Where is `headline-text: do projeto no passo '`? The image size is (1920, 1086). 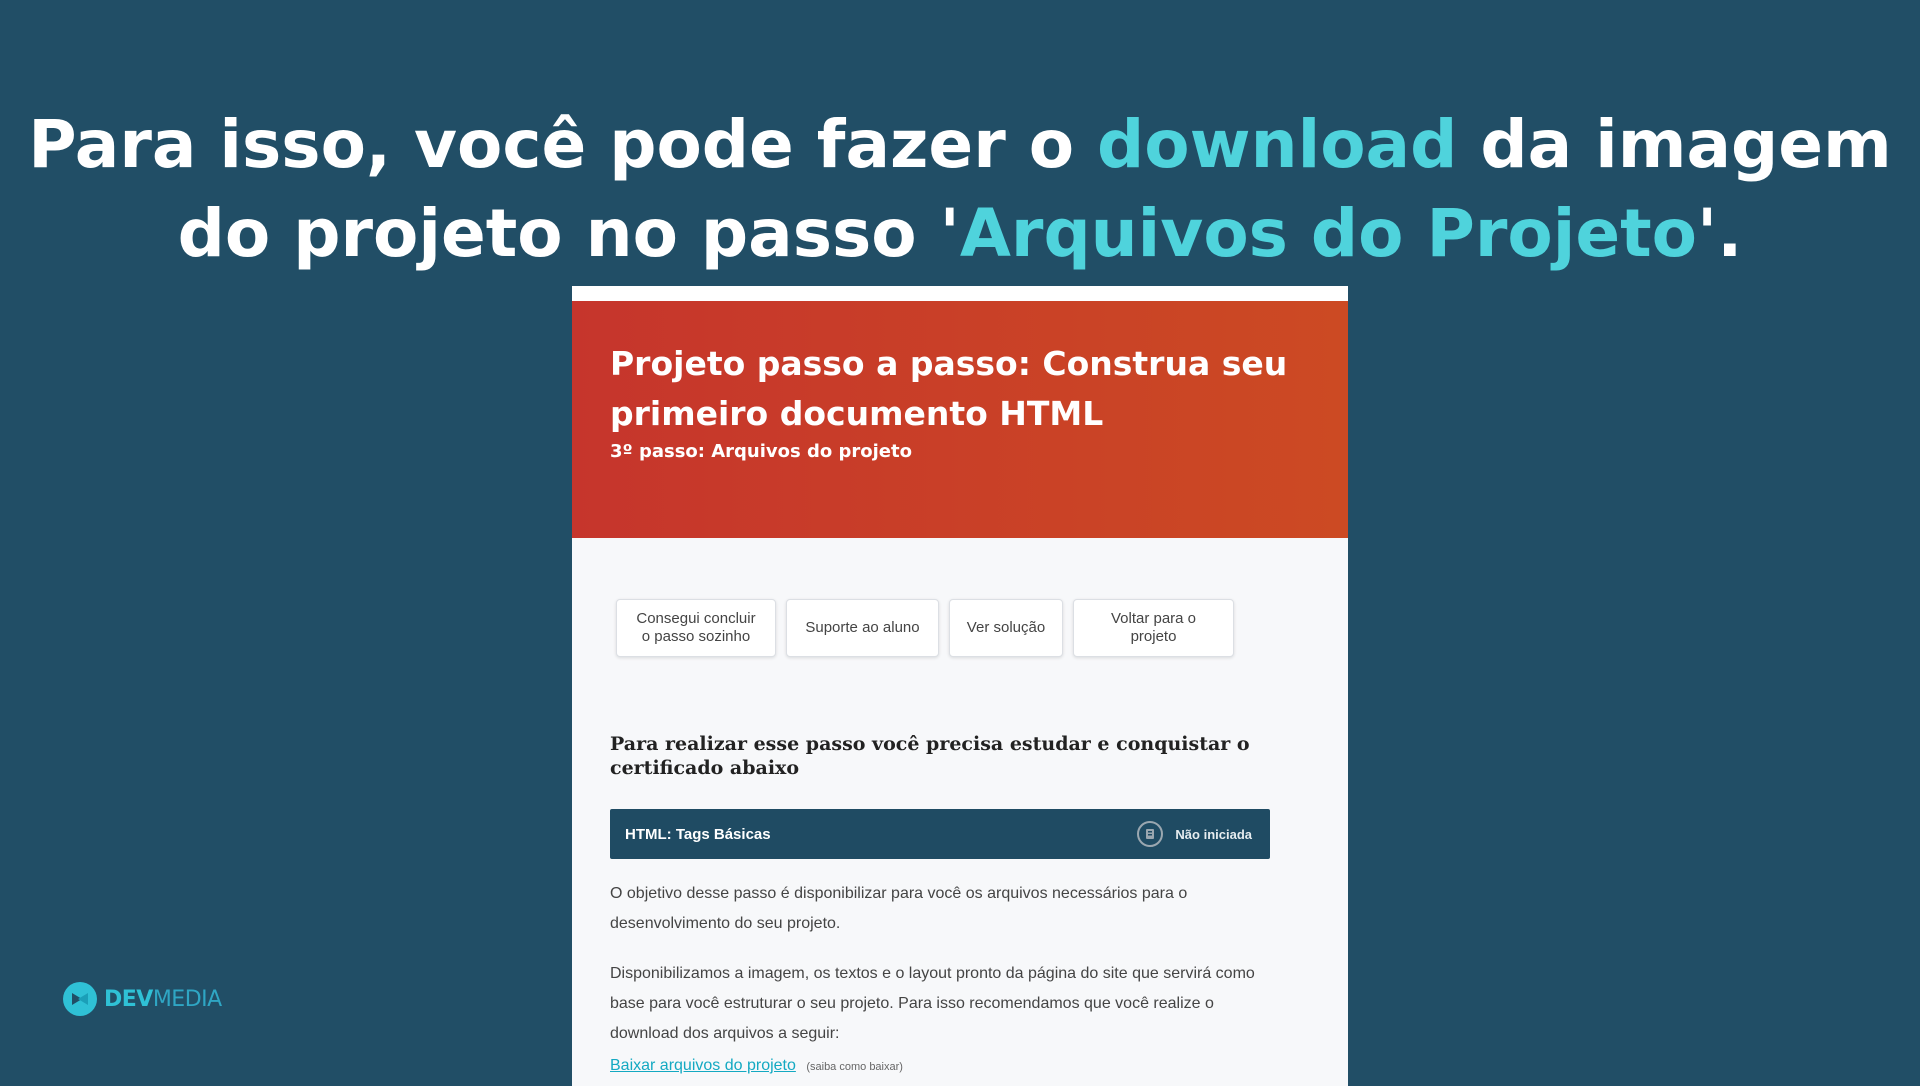 headline-text: do projeto no passo ' is located at coordinates (568, 233).